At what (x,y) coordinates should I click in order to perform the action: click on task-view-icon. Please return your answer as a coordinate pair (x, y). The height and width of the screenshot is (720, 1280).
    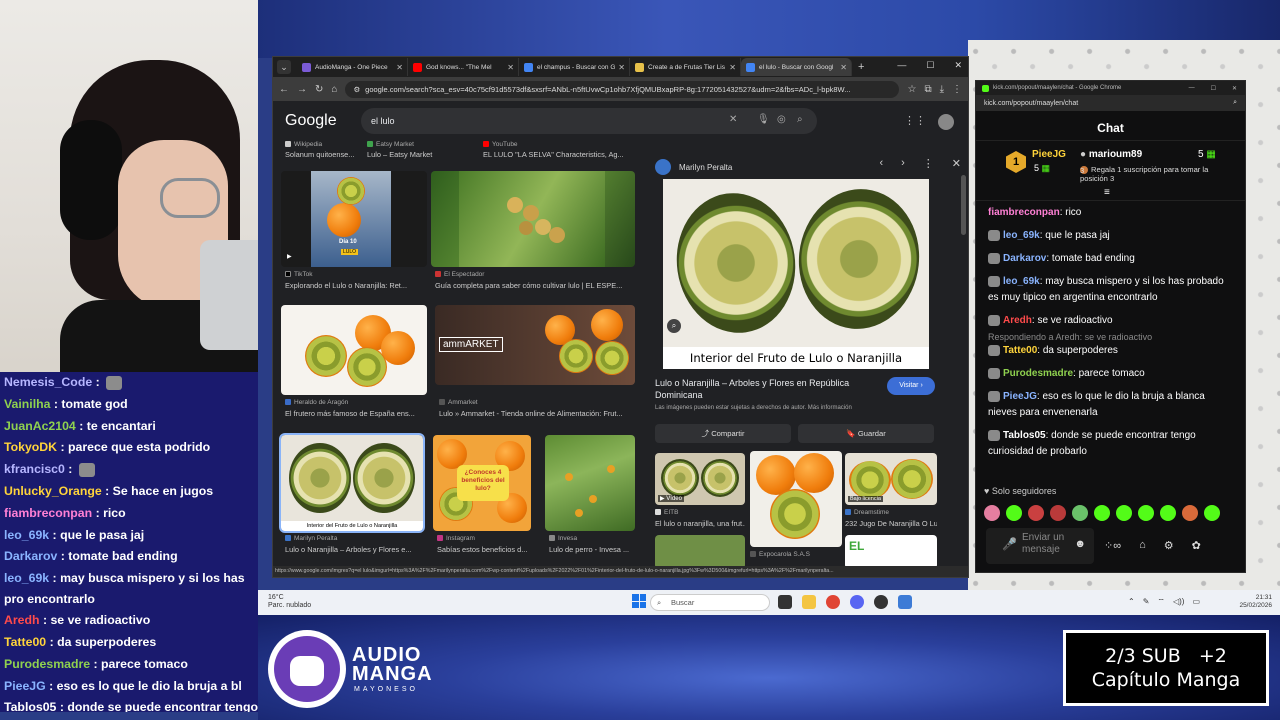
    Looking at the image, I should click on (785, 602).